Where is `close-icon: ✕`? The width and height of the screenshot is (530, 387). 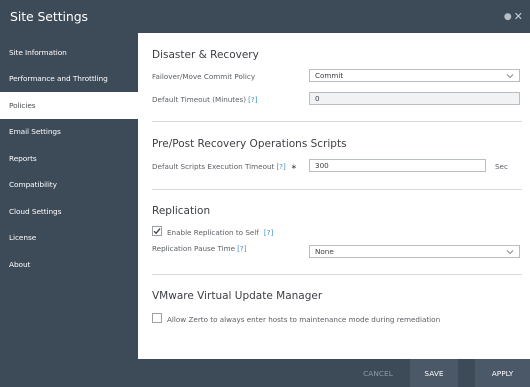
close-icon: ✕ is located at coordinates (518, 16).